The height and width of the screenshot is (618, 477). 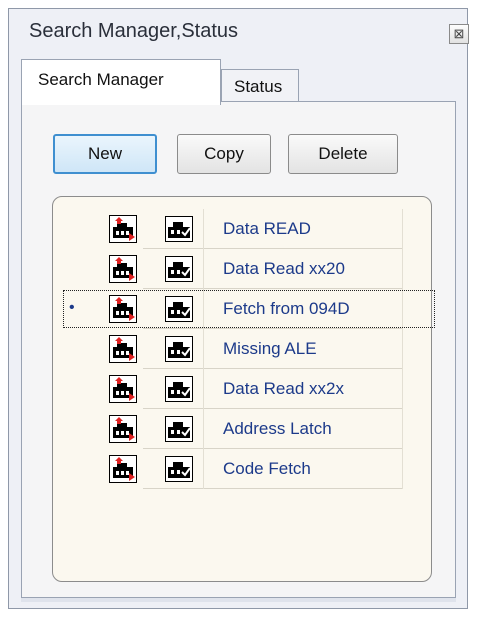 I want to click on close-icon: ⊠, so click(x=459, y=33).